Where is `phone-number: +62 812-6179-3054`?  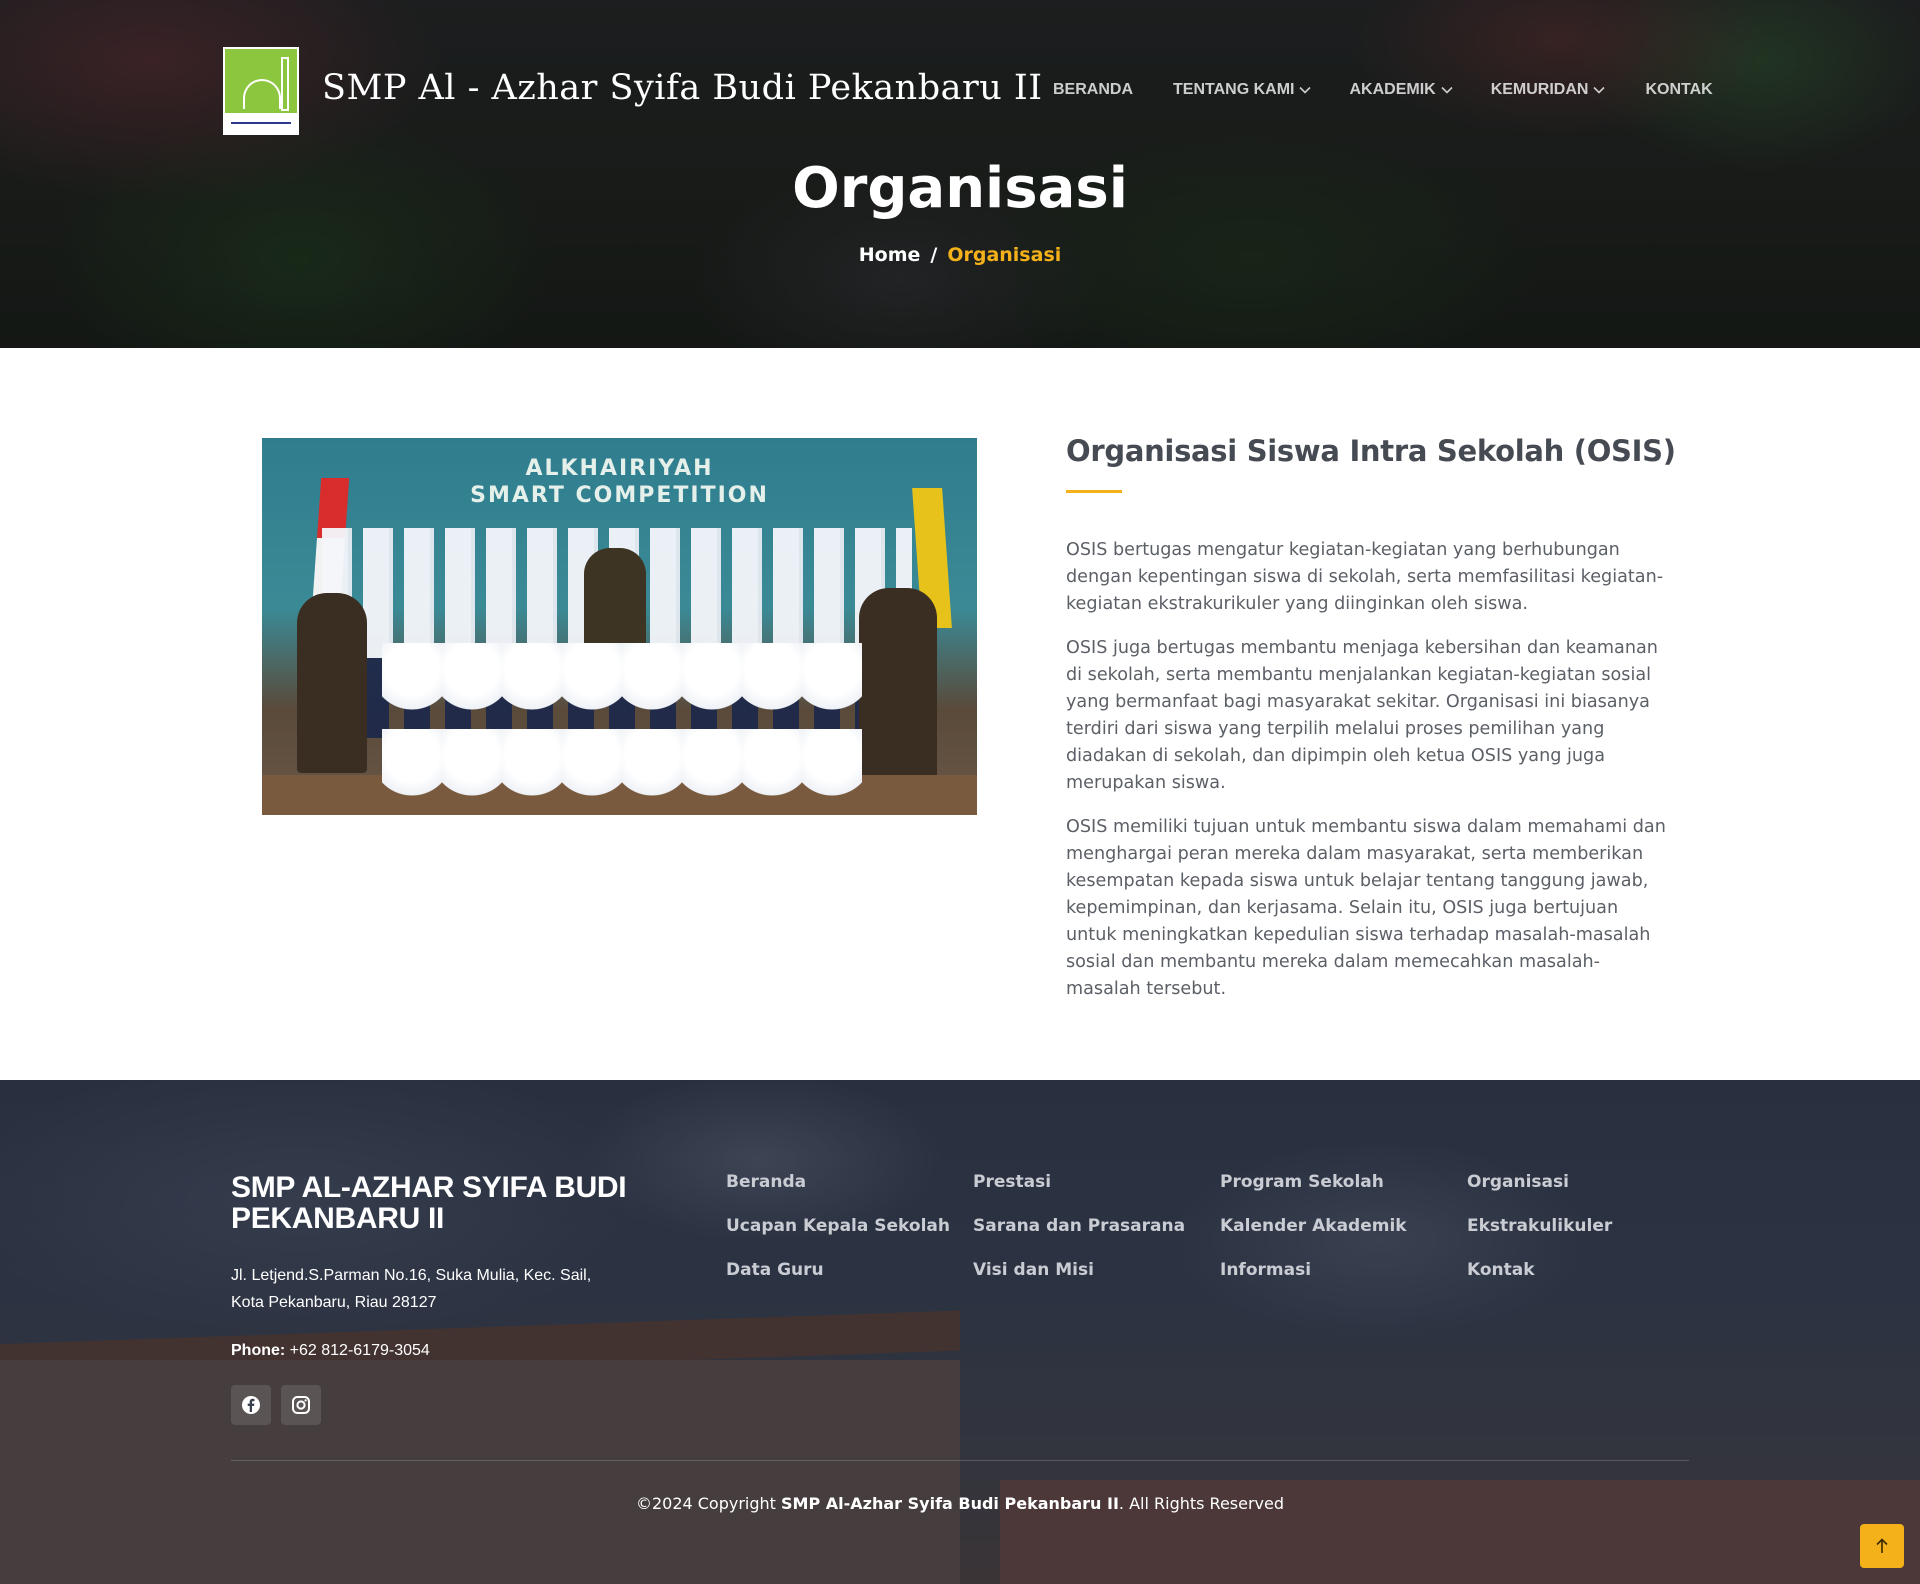
phone-number: +62 812-6179-3054 is located at coordinates (359, 1350).